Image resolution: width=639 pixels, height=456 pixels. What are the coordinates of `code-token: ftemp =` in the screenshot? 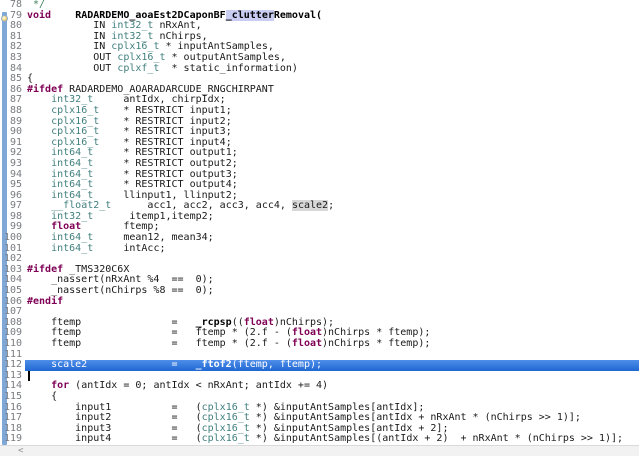 It's located at (111, 322).